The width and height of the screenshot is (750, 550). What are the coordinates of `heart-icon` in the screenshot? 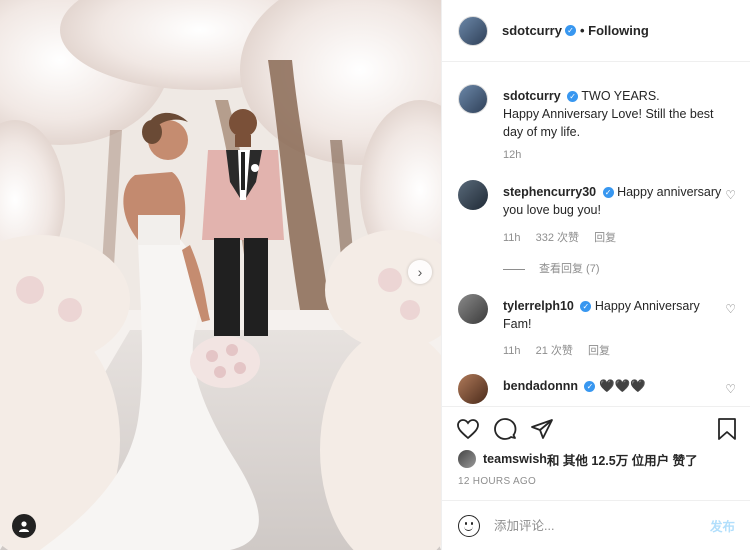 It's located at (468, 431).